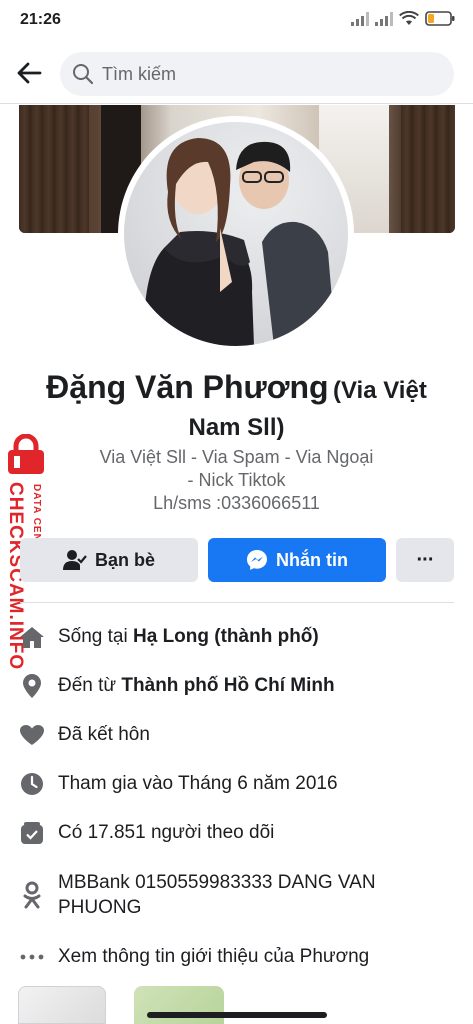 The height and width of the screenshot is (1024, 473). Describe the element at coordinates (238, 734) in the screenshot. I see `detail-relationship: Đã kết hôn` at that location.